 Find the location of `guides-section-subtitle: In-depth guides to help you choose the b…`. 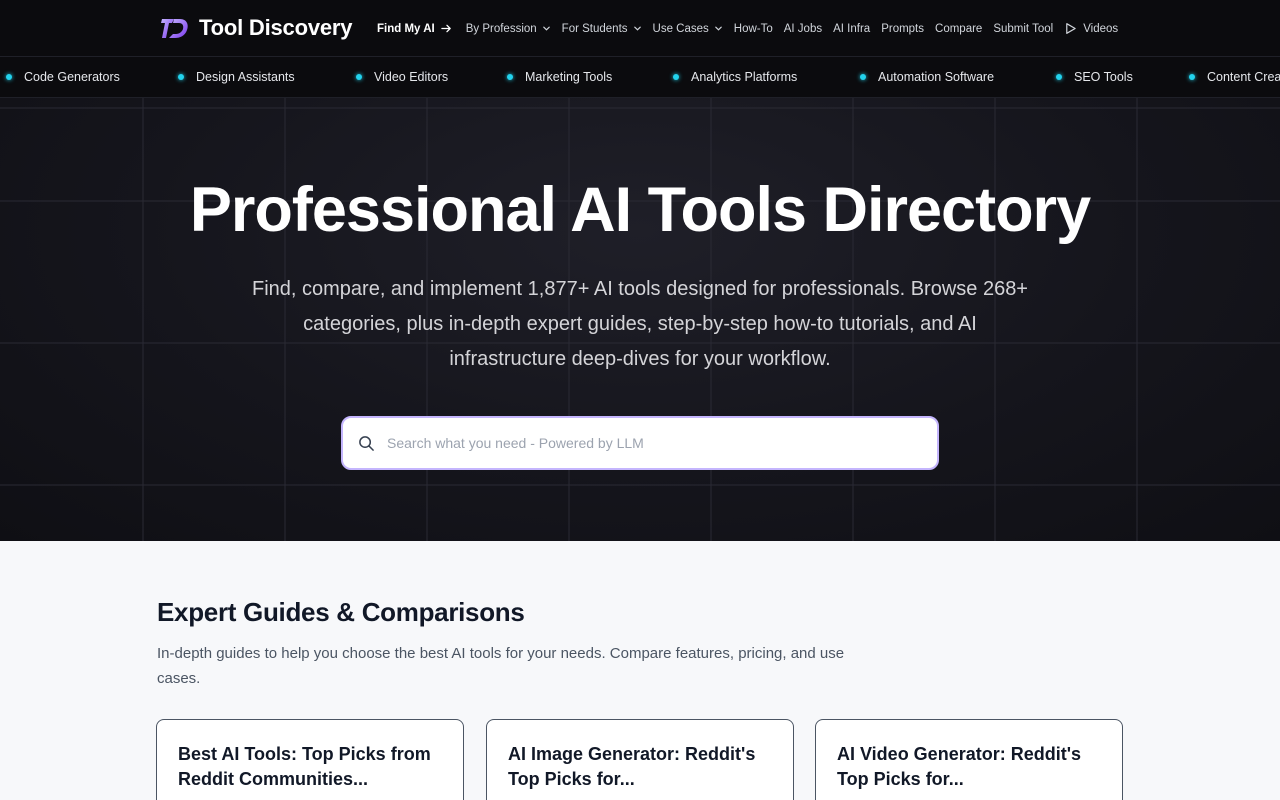

guides-section-subtitle: In-depth guides to help you choose the b… is located at coordinates (501, 666).